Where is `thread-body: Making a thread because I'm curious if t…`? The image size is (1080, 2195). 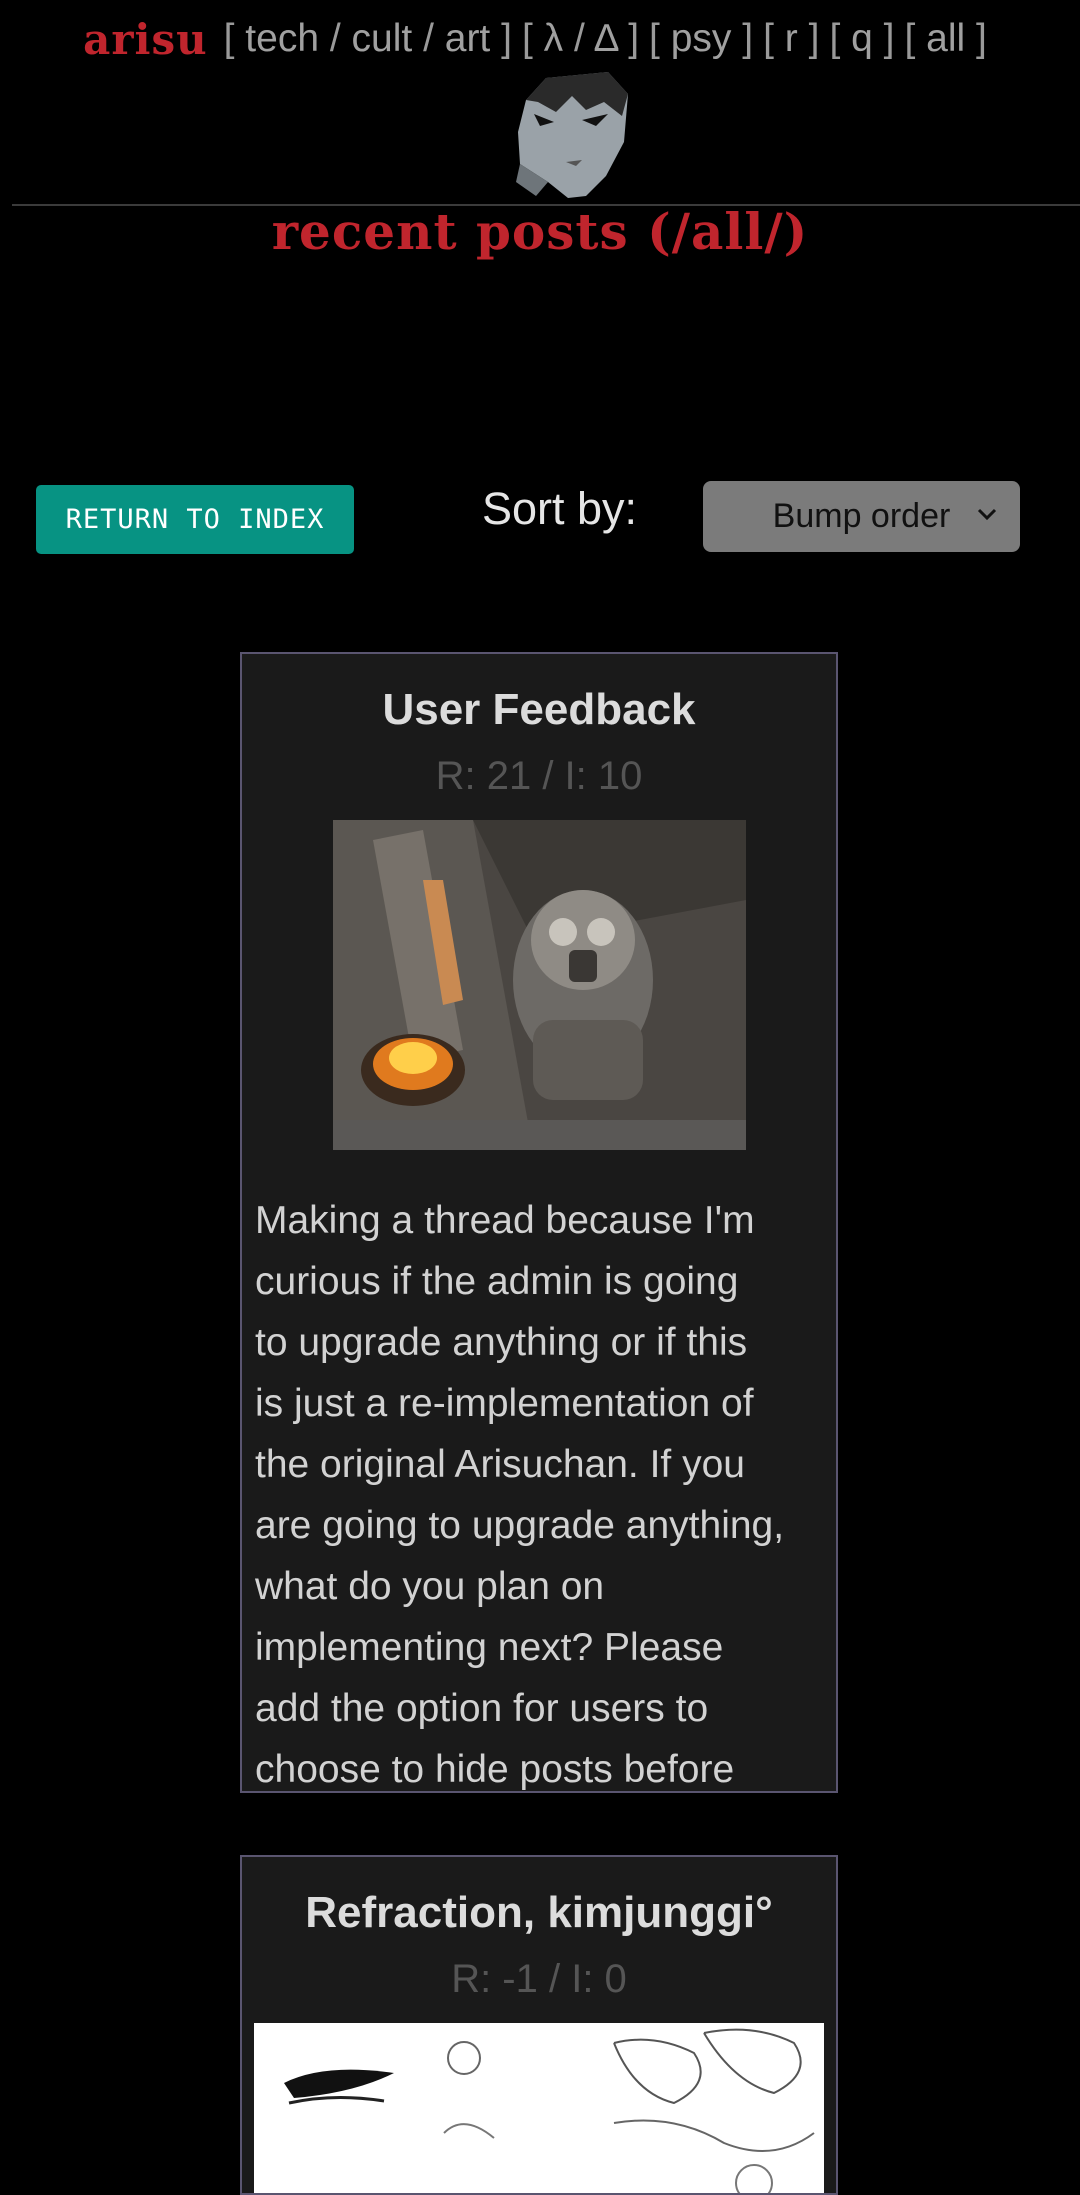 thread-body: Making a thread because I'm curious if t… is located at coordinates (540, 1490).